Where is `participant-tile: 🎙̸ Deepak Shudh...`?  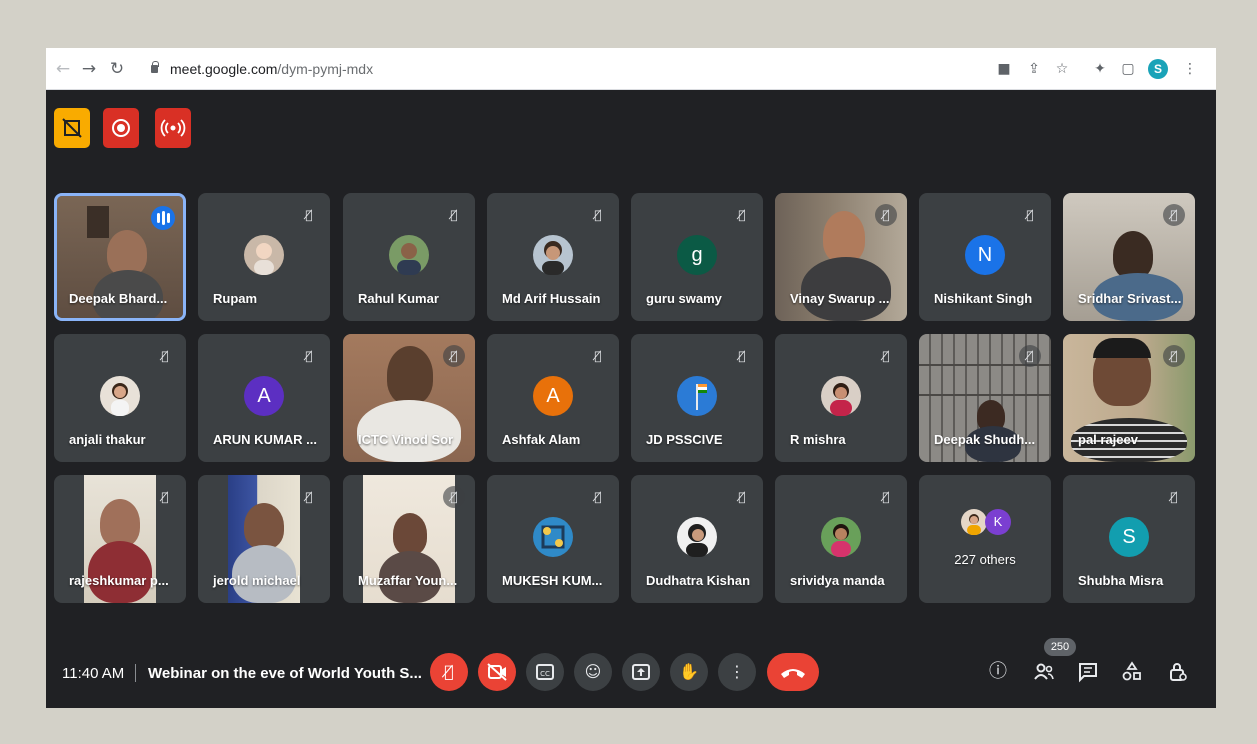
participant-tile: 🎙̸ Deepak Shudh... is located at coordinates (985, 398).